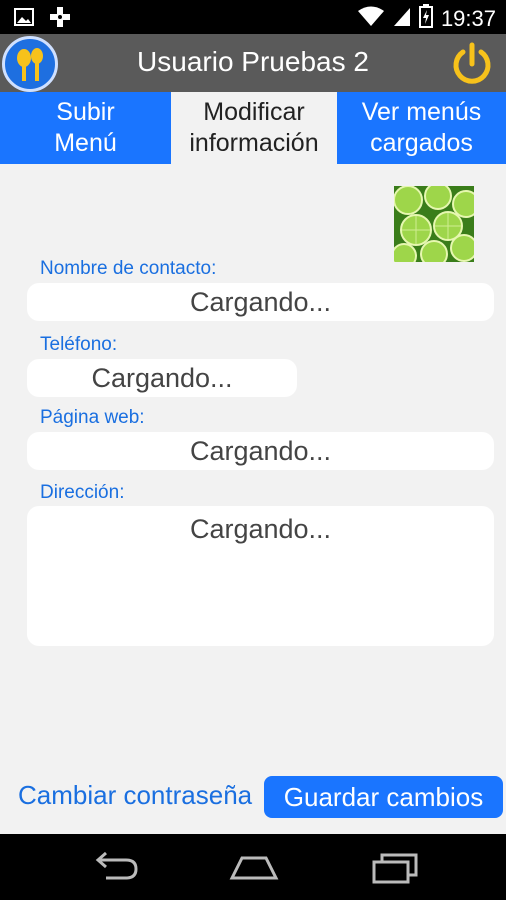  I want to click on tab-label-line2: cargados, so click(421, 143).